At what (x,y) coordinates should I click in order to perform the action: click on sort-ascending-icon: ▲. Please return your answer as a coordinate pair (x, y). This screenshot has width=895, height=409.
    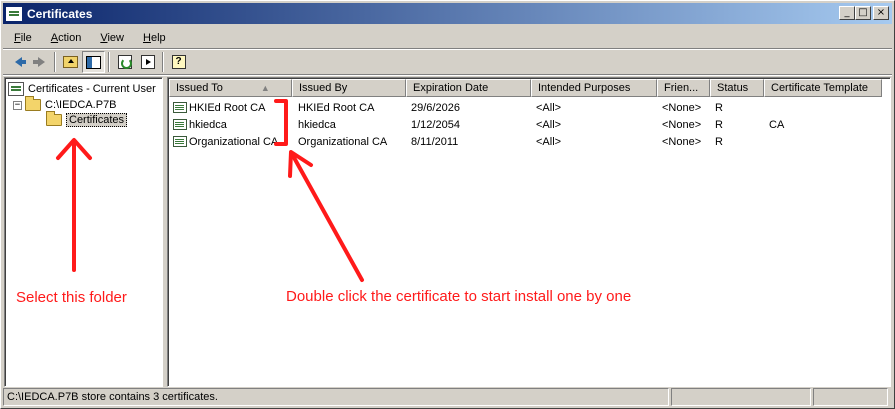
    Looking at the image, I should click on (265, 88).